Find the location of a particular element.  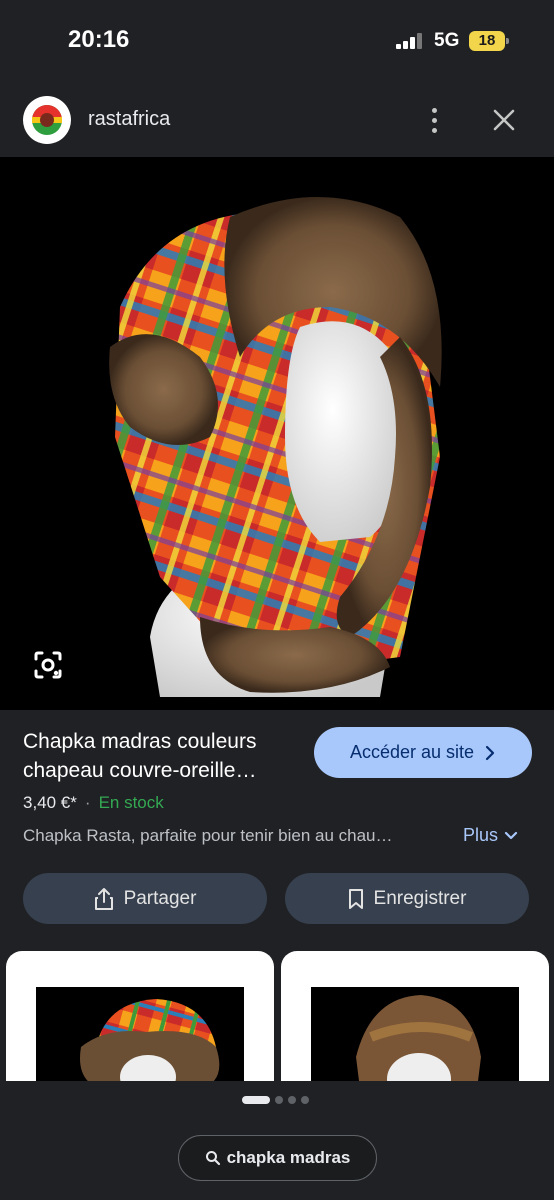

related-results is located at coordinates (277, 1016).